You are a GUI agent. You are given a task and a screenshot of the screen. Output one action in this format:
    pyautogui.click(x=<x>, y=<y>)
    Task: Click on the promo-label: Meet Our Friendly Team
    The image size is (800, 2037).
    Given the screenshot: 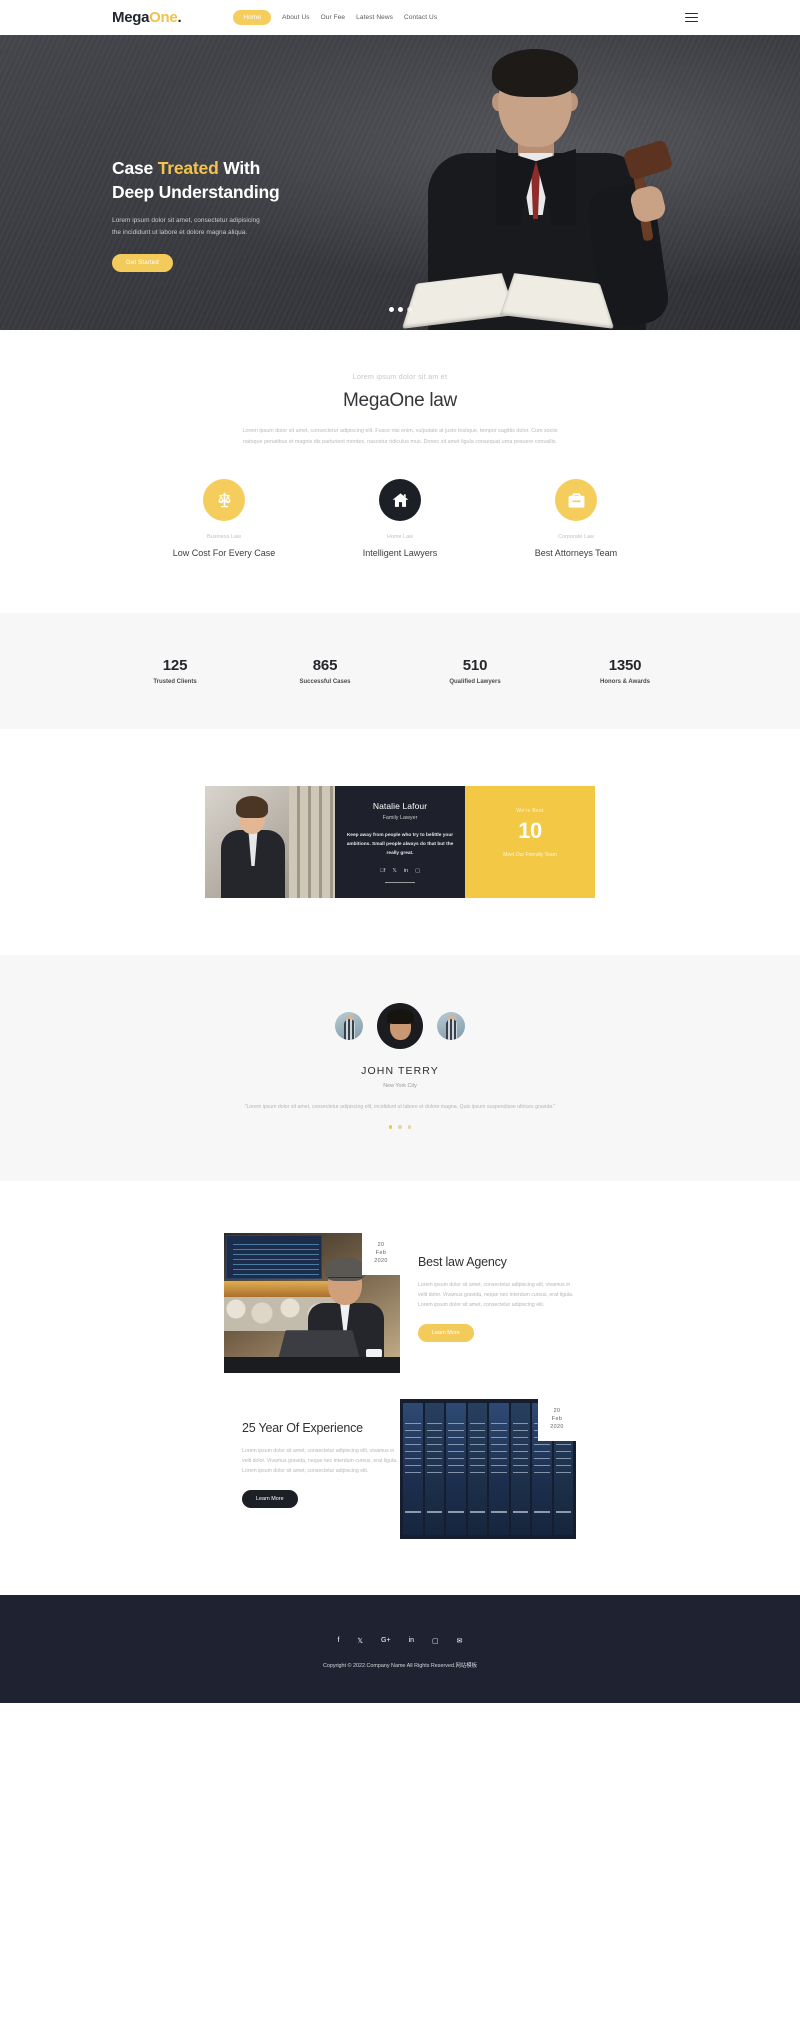 What is the action you would take?
    pyautogui.click(x=530, y=855)
    